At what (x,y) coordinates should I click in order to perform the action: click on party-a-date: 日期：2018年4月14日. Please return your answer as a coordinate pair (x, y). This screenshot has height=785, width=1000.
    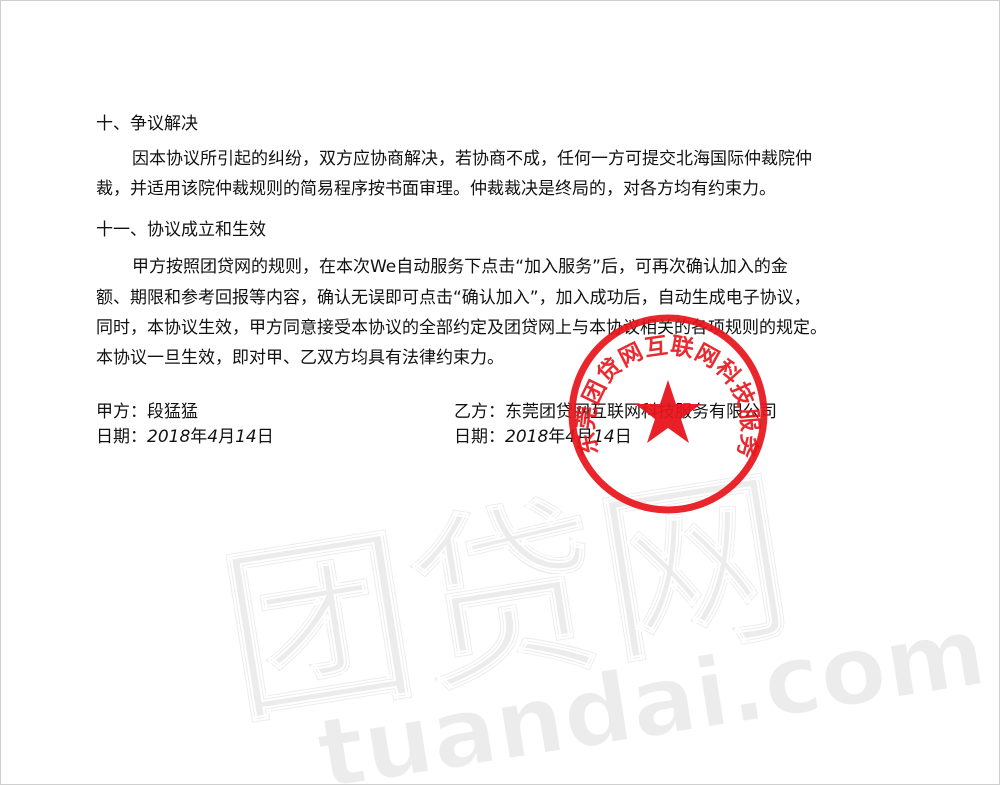
    Looking at the image, I should click on (185, 437).